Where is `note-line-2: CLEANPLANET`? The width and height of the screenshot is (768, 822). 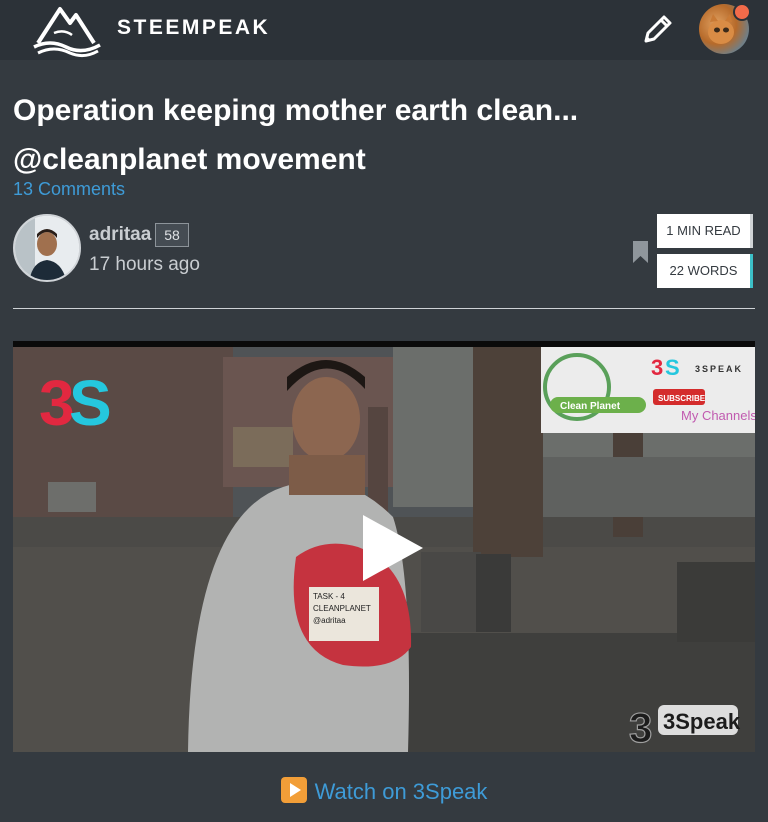
note-line-2: CLEANPLANET is located at coordinates (342, 608).